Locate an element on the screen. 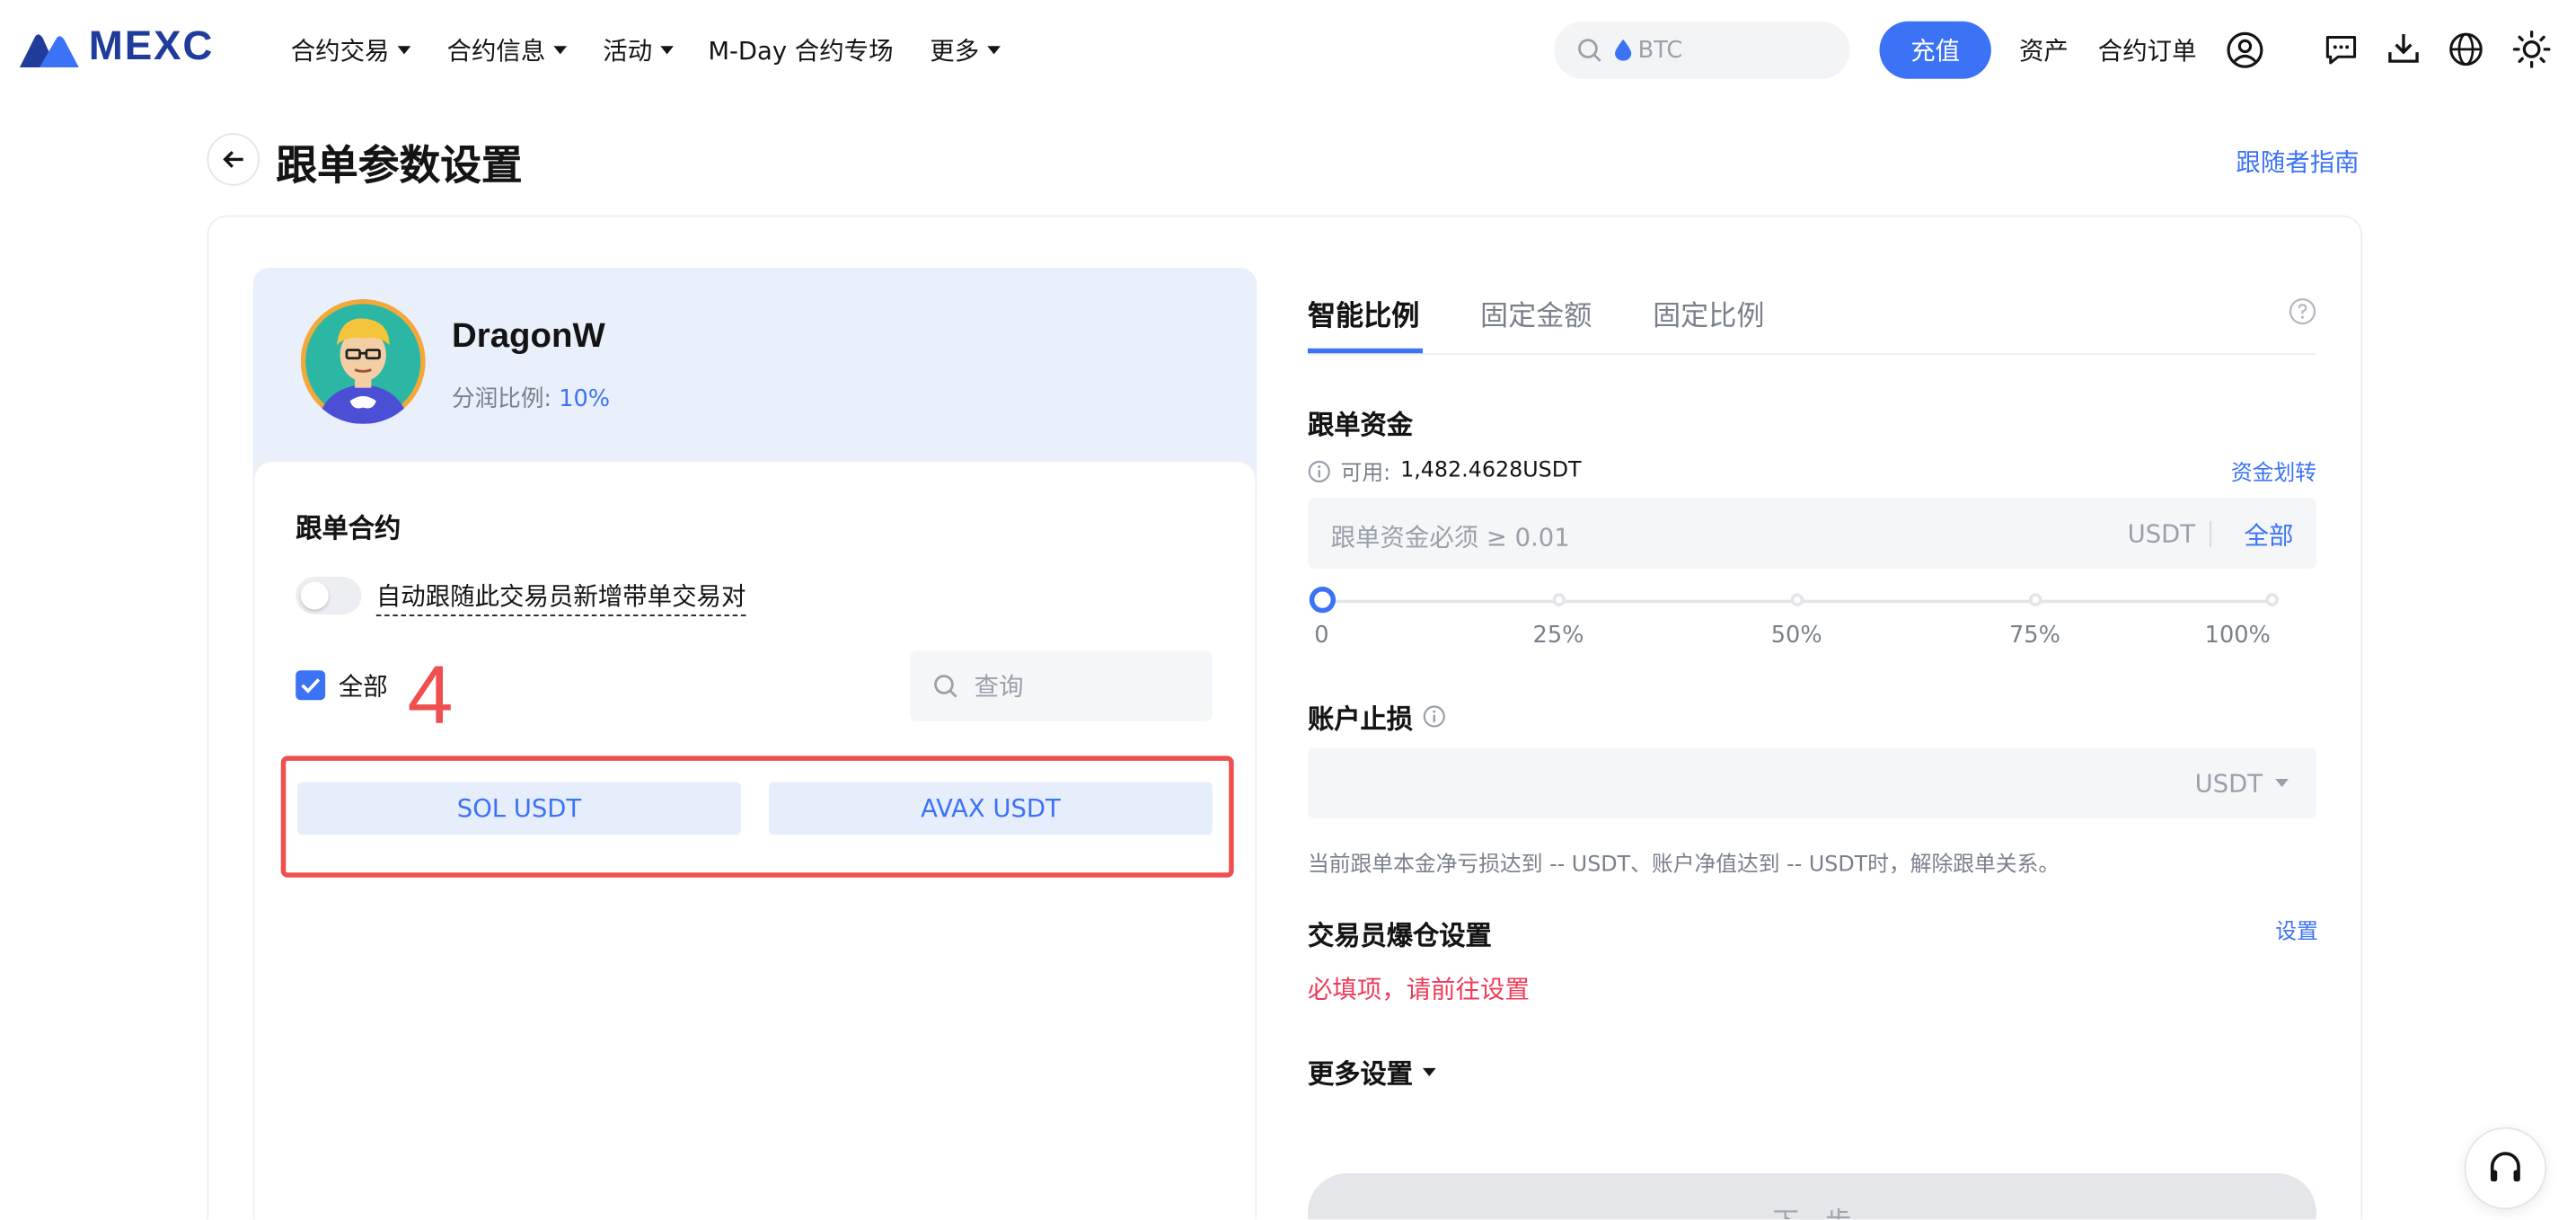  mexc-logo-icon is located at coordinates (49, 49).